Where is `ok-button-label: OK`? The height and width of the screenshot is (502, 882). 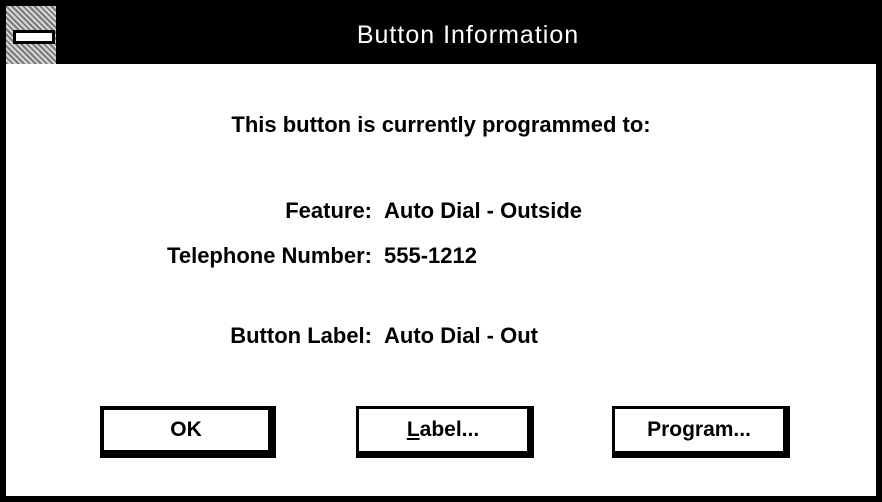 ok-button-label: OK is located at coordinates (186, 429).